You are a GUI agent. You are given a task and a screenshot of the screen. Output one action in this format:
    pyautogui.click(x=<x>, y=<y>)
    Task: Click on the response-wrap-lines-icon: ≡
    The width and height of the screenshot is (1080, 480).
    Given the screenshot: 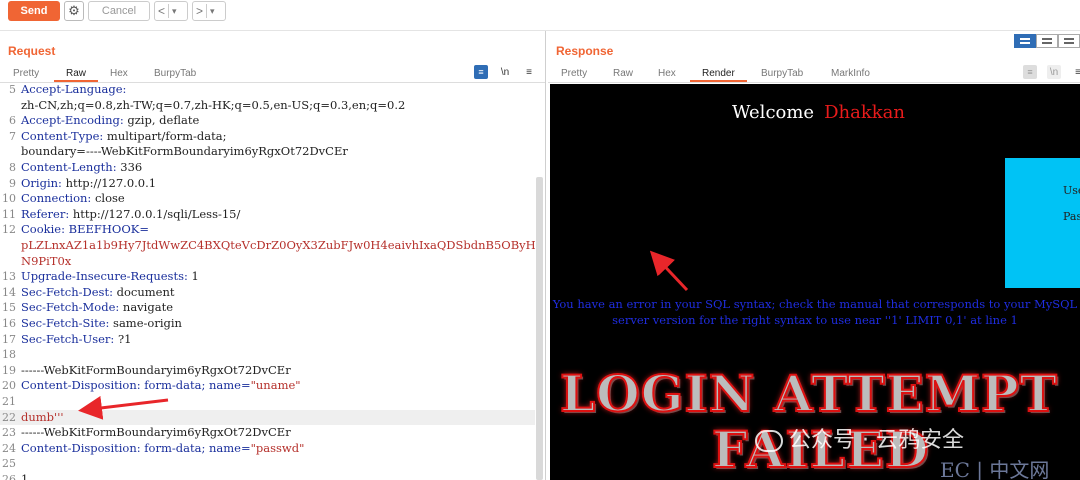 What is the action you would take?
    pyautogui.click(x=1030, y=72)
    